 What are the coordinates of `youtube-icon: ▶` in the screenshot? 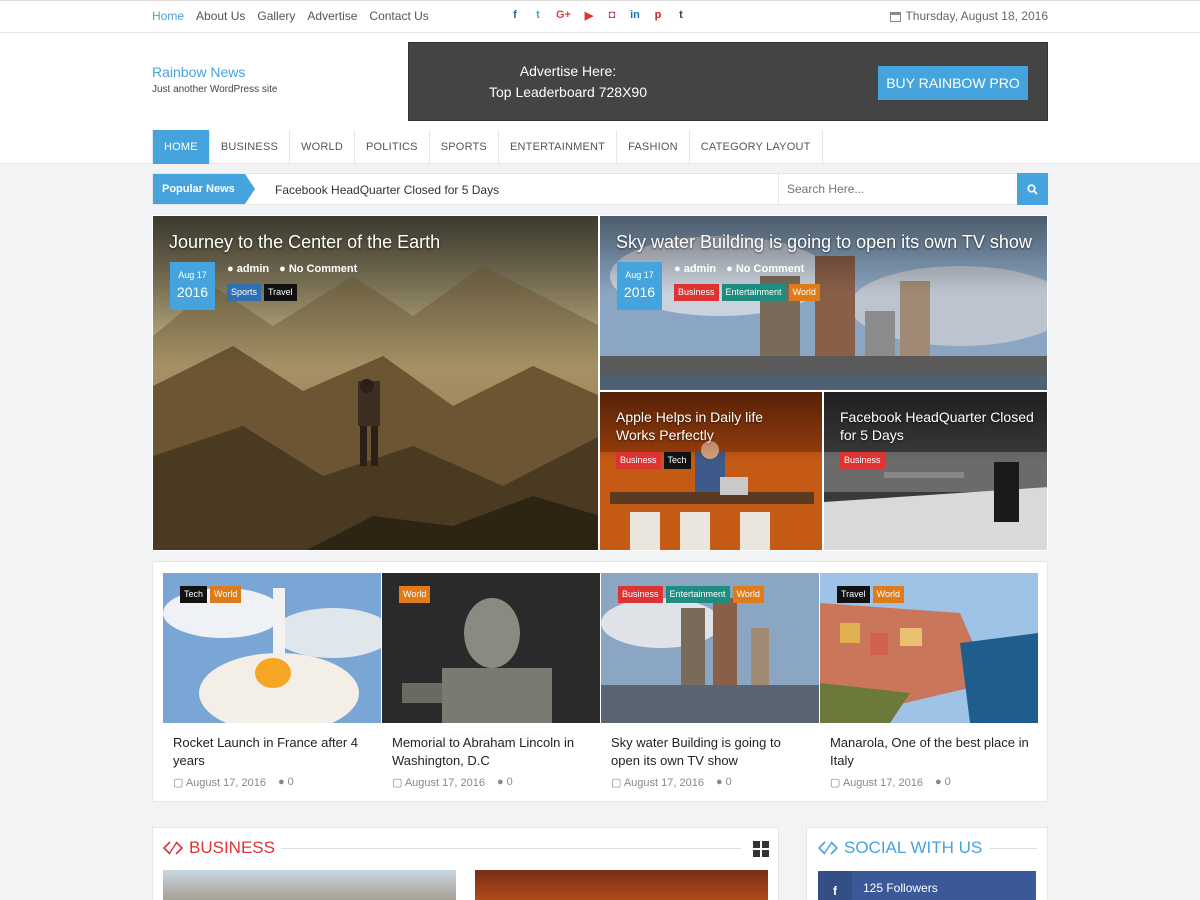 It's located at (589, 15).